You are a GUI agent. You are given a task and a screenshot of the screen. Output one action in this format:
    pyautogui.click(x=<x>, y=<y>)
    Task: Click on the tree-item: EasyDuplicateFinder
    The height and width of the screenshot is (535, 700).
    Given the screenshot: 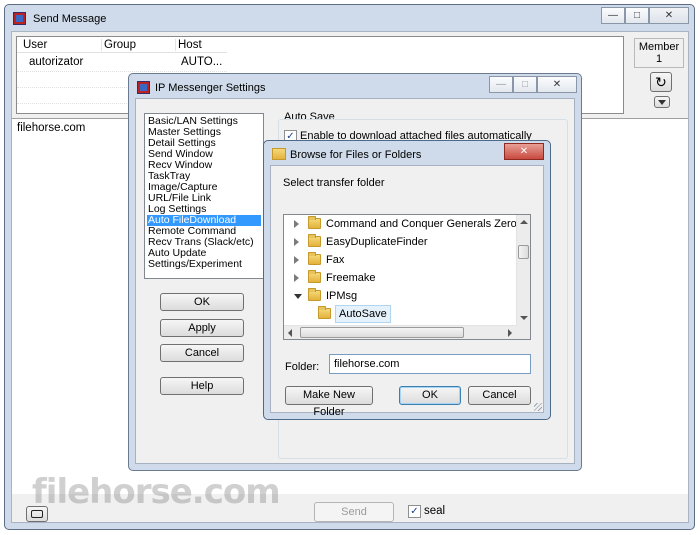 What is the action you would take?
    pyautogui.click(x=401, y=242)
    